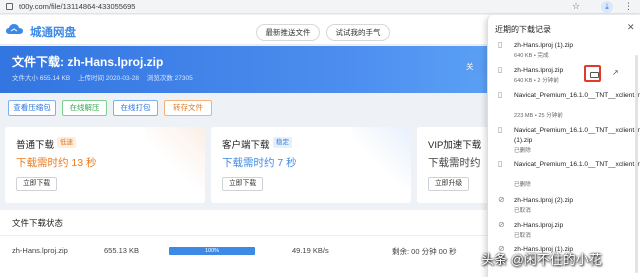  Describe the element at coordinates (455, 145) in the screenshot. I see `card-title: VIP加速下载` at that location.